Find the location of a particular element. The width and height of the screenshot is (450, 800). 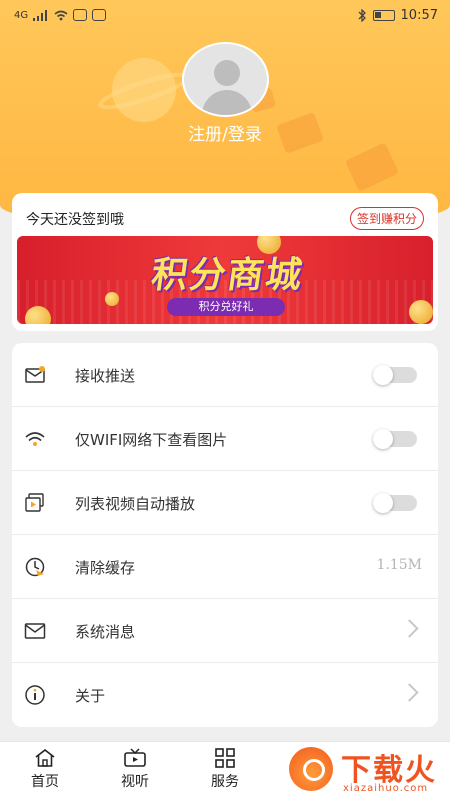

home-icon is located at coordinates (45, 757).